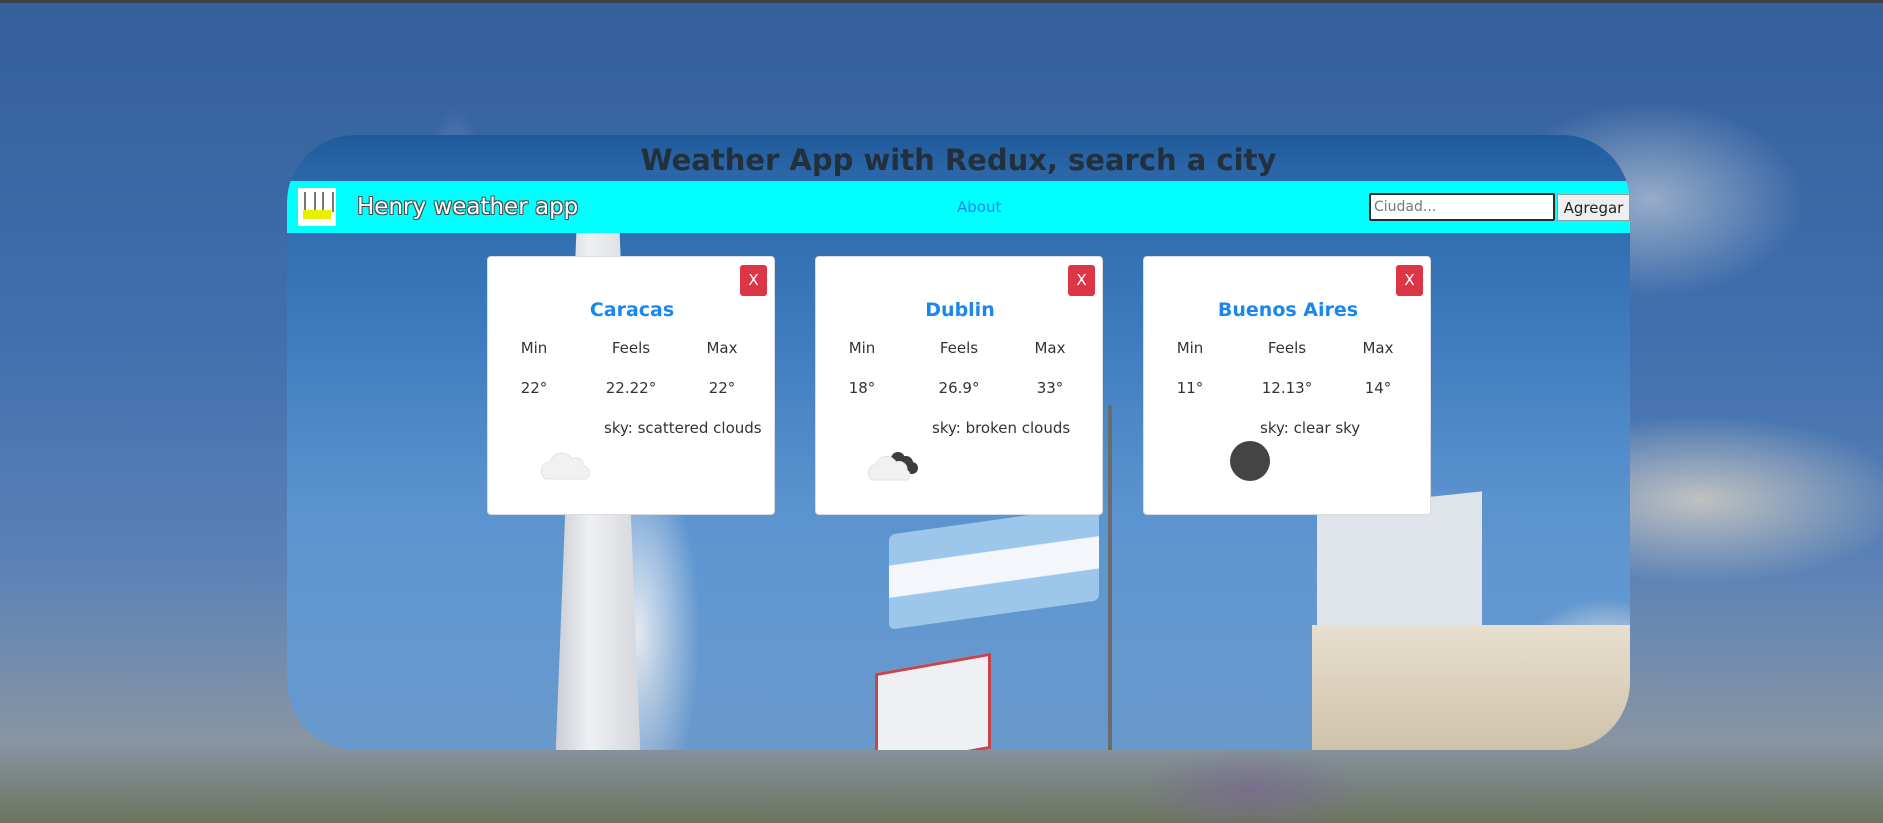 The width and height of the screenshot is (1883, 823). Describe the element at coordinates (534, 388) in the screenshot. I see `min-temp: 22°` at that location.